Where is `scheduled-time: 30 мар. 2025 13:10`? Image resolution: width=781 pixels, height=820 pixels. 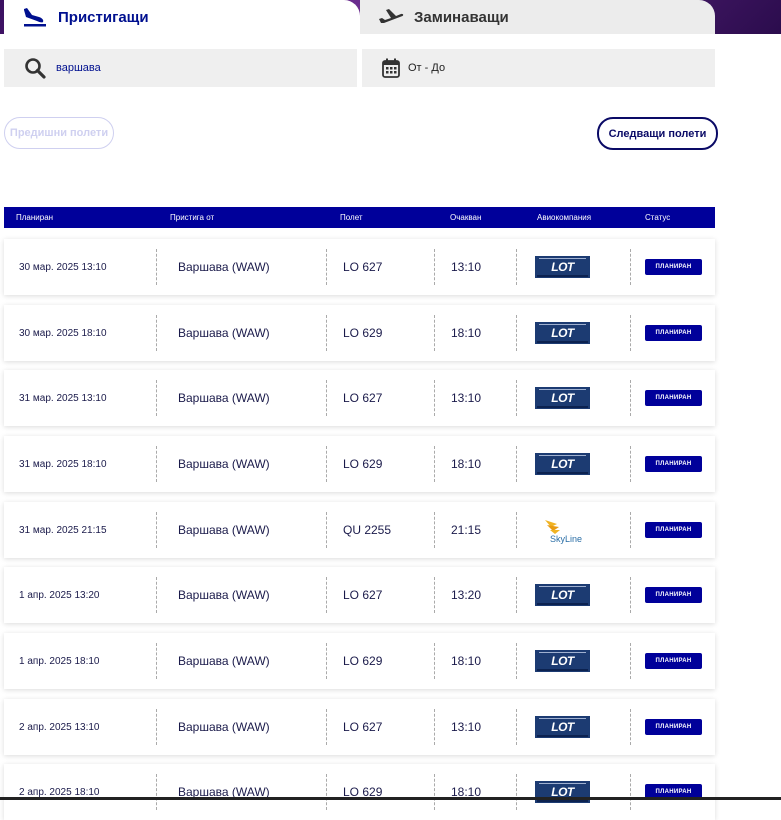
scheduled-time: 30 мар. 2025 13:10 is located at coordinates (63, 267).